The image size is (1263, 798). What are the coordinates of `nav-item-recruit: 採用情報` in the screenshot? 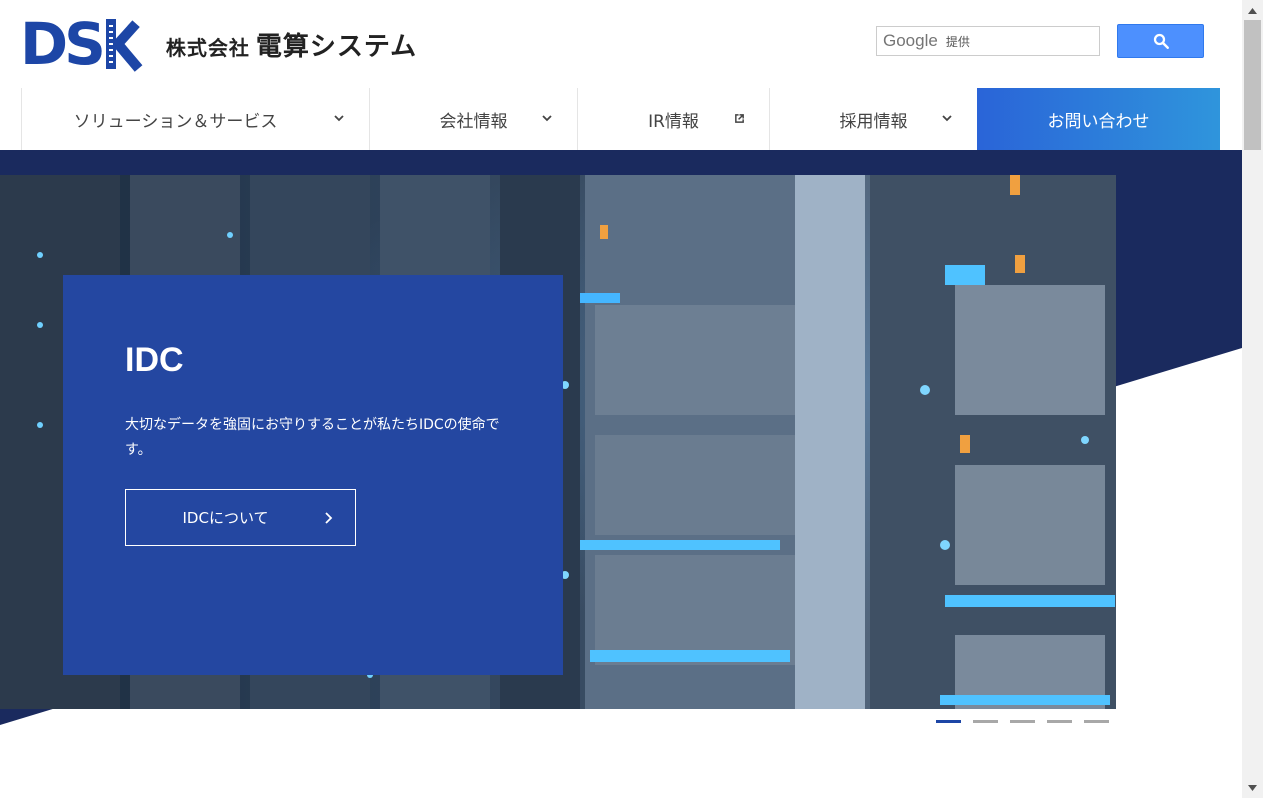 It's located at (873, 119).